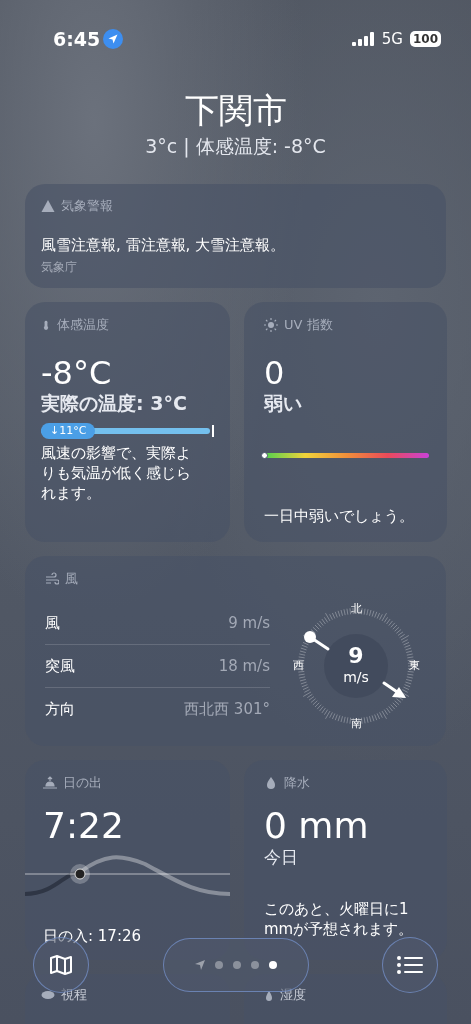 Image resolution: width=471 pixels, height=1024 pixels. I want to click on compass-label: 西, so click(298, 666).